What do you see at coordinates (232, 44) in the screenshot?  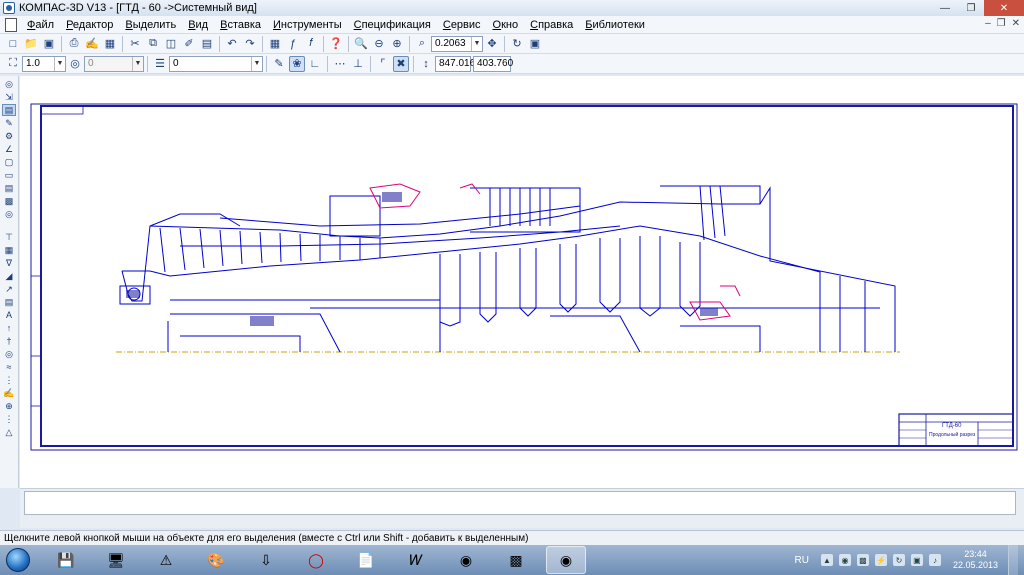 I see `undo-icon: ↶` at bounding box center [232, 44].